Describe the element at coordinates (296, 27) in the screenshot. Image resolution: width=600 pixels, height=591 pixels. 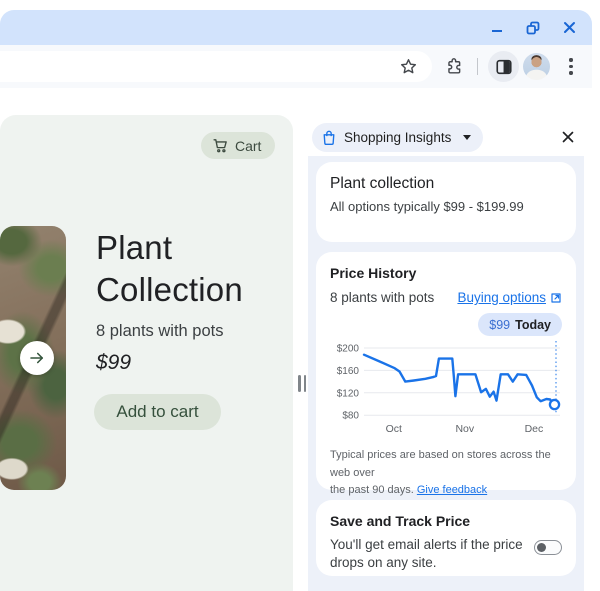
I see `window-titlebar` at that location.